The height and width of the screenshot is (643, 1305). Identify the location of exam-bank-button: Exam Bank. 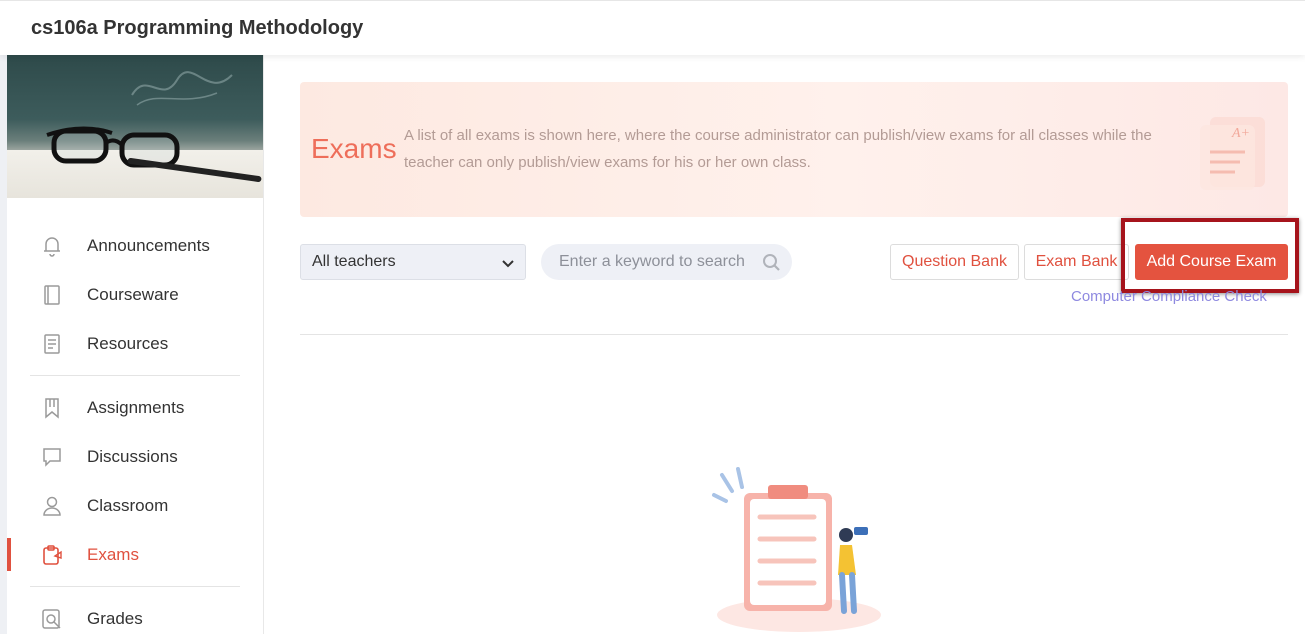
(1076, 262).